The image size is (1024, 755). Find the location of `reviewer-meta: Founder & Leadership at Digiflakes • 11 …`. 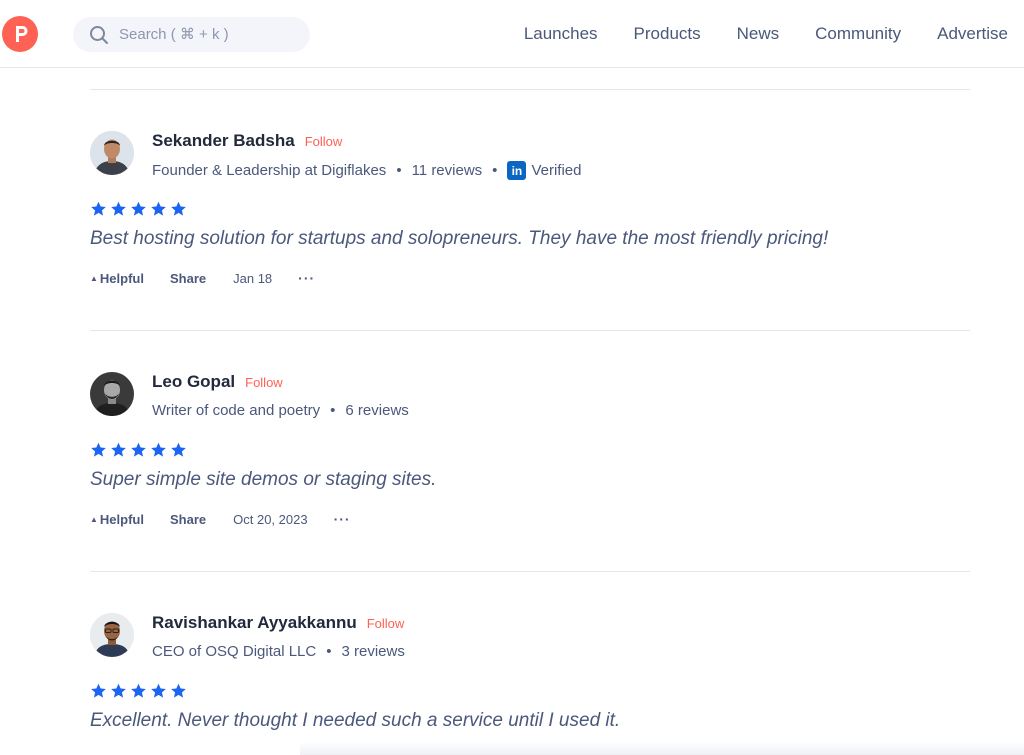

reviewer-meta: Founder & Leadership at Digiflakes • 11 … is located at coordinates (366, 170).